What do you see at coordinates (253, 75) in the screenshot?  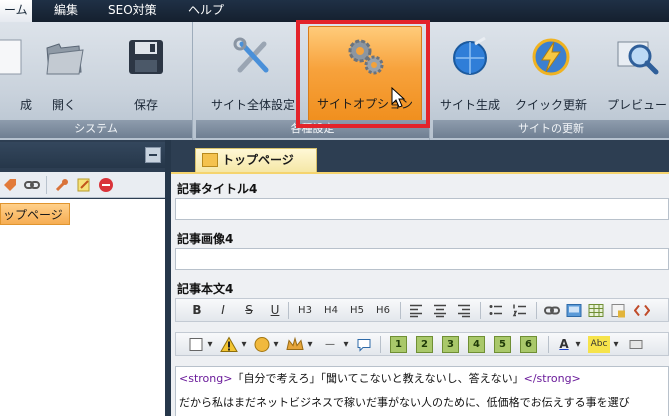 I see `site-settings-button: サイト全体設定` at bounding box center [253, 75].